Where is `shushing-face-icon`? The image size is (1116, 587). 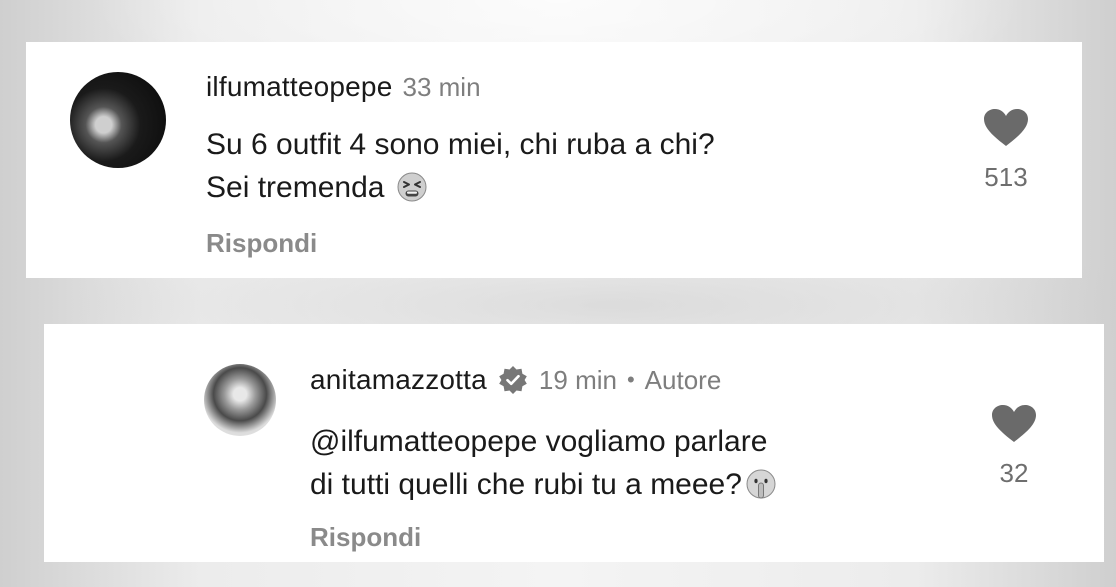
shushing-face-icon is located at coordinates (761, 484).